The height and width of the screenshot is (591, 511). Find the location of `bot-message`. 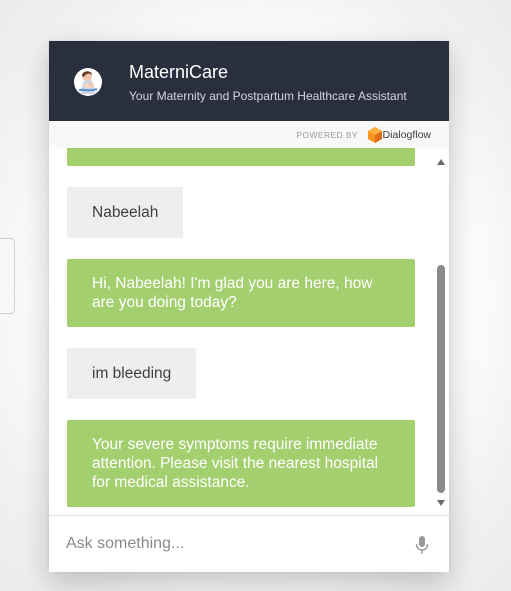

bot-message is located at coordinates (241, 157).